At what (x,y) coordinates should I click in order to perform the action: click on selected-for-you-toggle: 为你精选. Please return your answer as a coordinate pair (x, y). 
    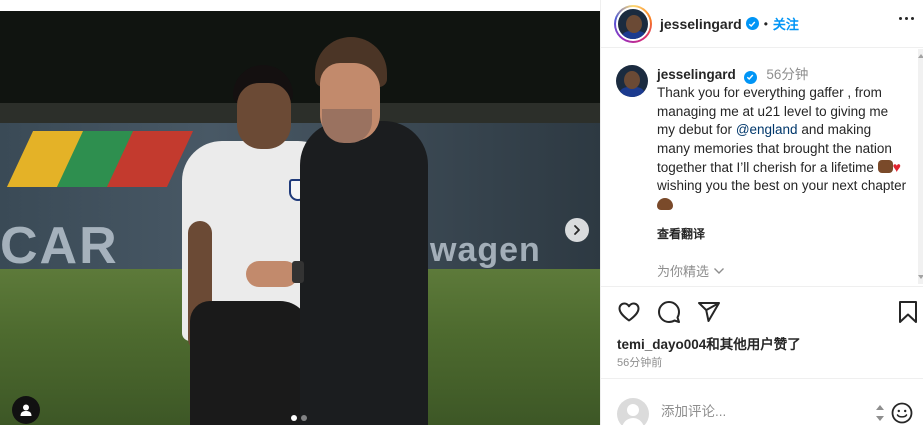
    Looking at the image, I should click on (691, 270).